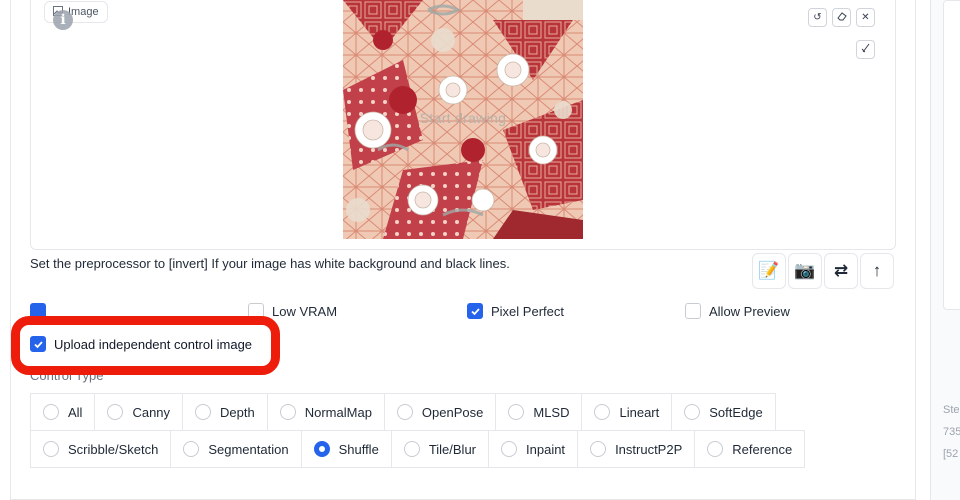 This screenshot has height=500, width=960. What do you see at coordinates (452, 449) in the screenshot?
I see `radio-label: Tile/Blur` at bounding box center [452, 449].